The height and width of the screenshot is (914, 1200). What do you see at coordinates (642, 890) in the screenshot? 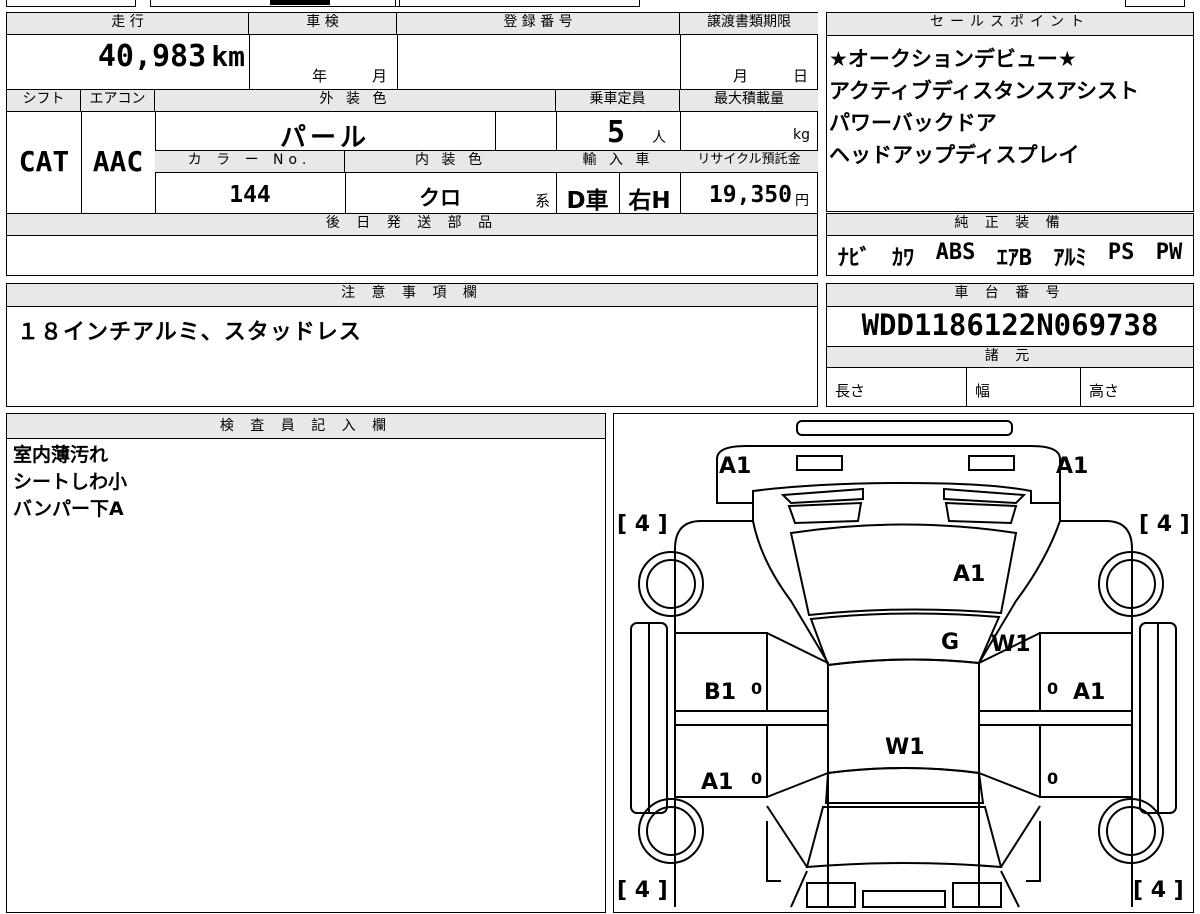
I see `tire-label-rear-left: [ 4 ]` at bounding box center [642, 890].